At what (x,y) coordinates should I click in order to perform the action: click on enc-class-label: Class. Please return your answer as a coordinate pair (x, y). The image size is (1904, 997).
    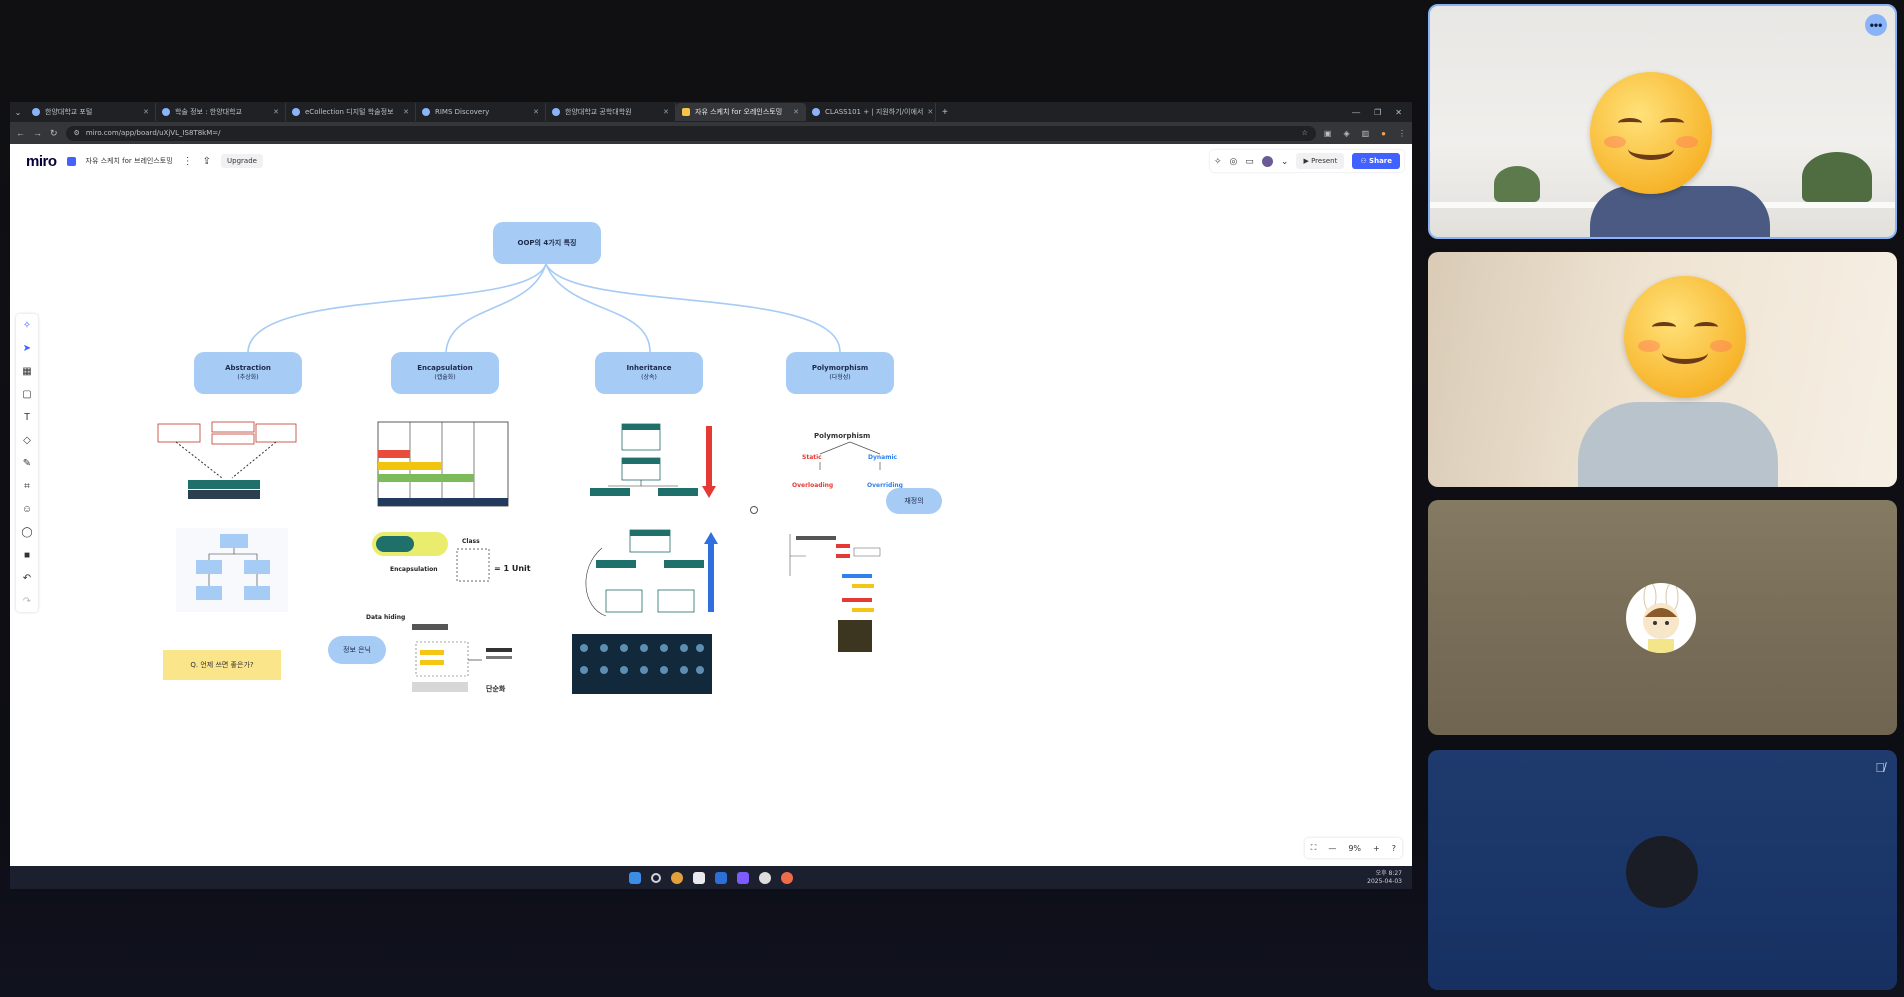
    Looking at the image, I should click on (471, 541).